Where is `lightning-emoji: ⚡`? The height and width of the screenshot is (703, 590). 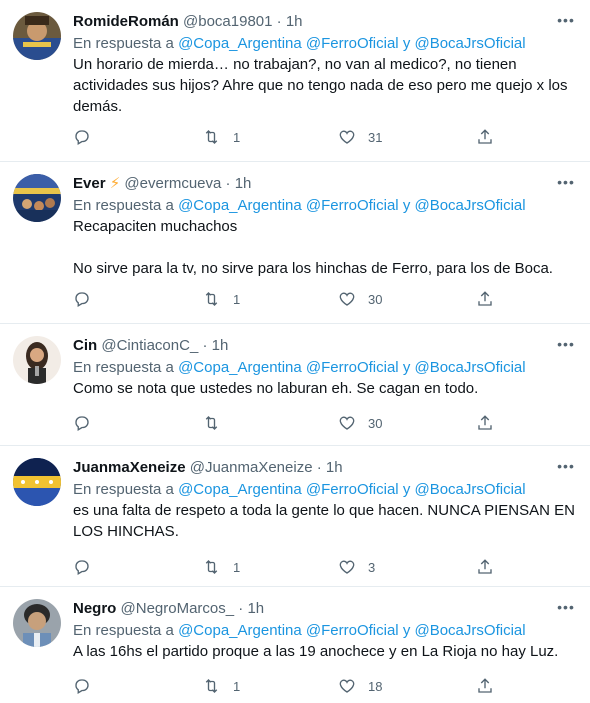
lightning-emoji: ⚡ is located at coordinates (115, 183).